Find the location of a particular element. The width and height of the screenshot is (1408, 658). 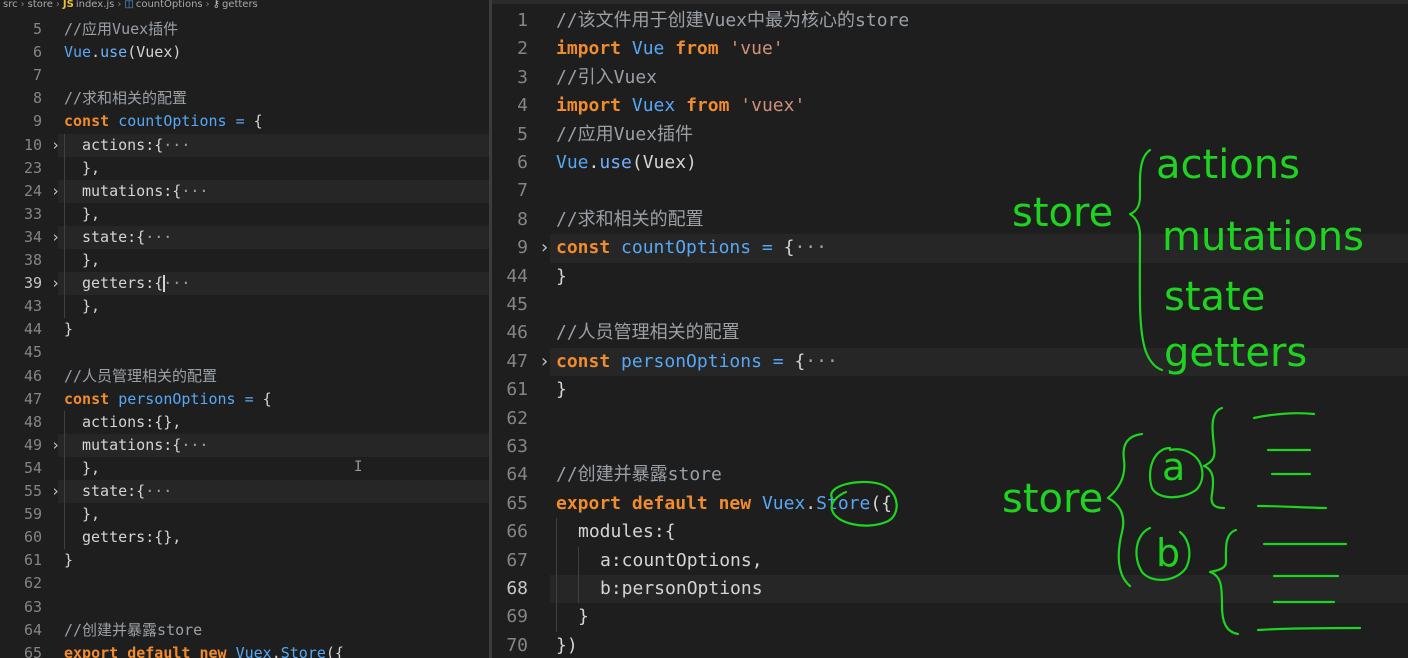

annotation-b: b is located at coordinates (1168, 553).